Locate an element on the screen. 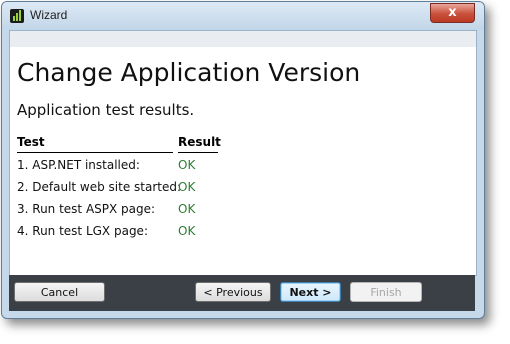 The width and height of the screenshot is (510, 344). page-title: Change Application Version is located at coordinates (189, 72).